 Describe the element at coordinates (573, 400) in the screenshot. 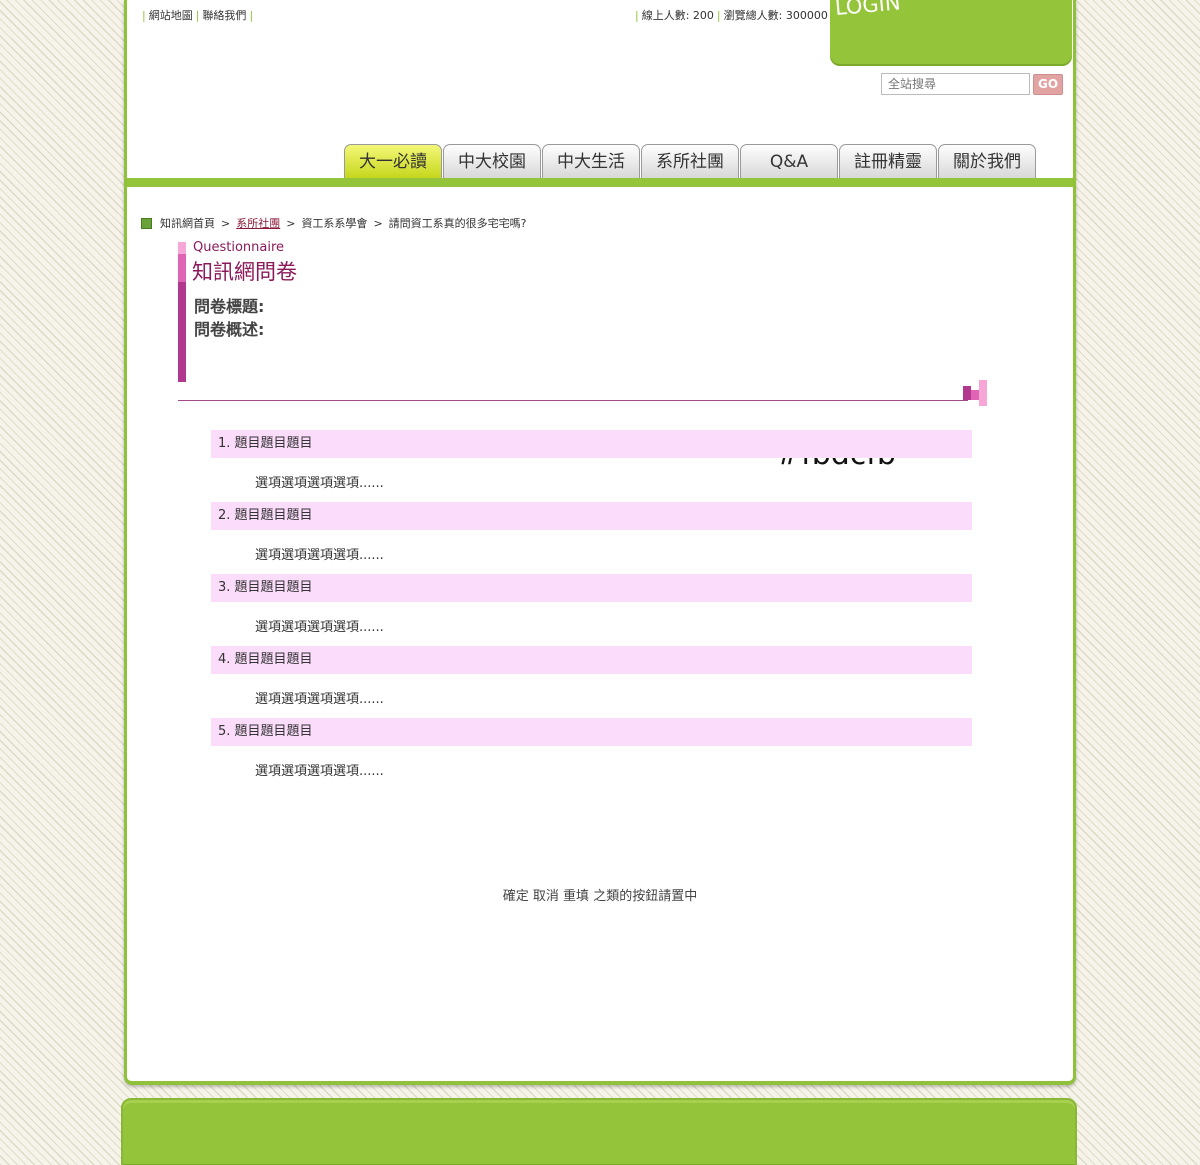

I see `section-divider` at that location.